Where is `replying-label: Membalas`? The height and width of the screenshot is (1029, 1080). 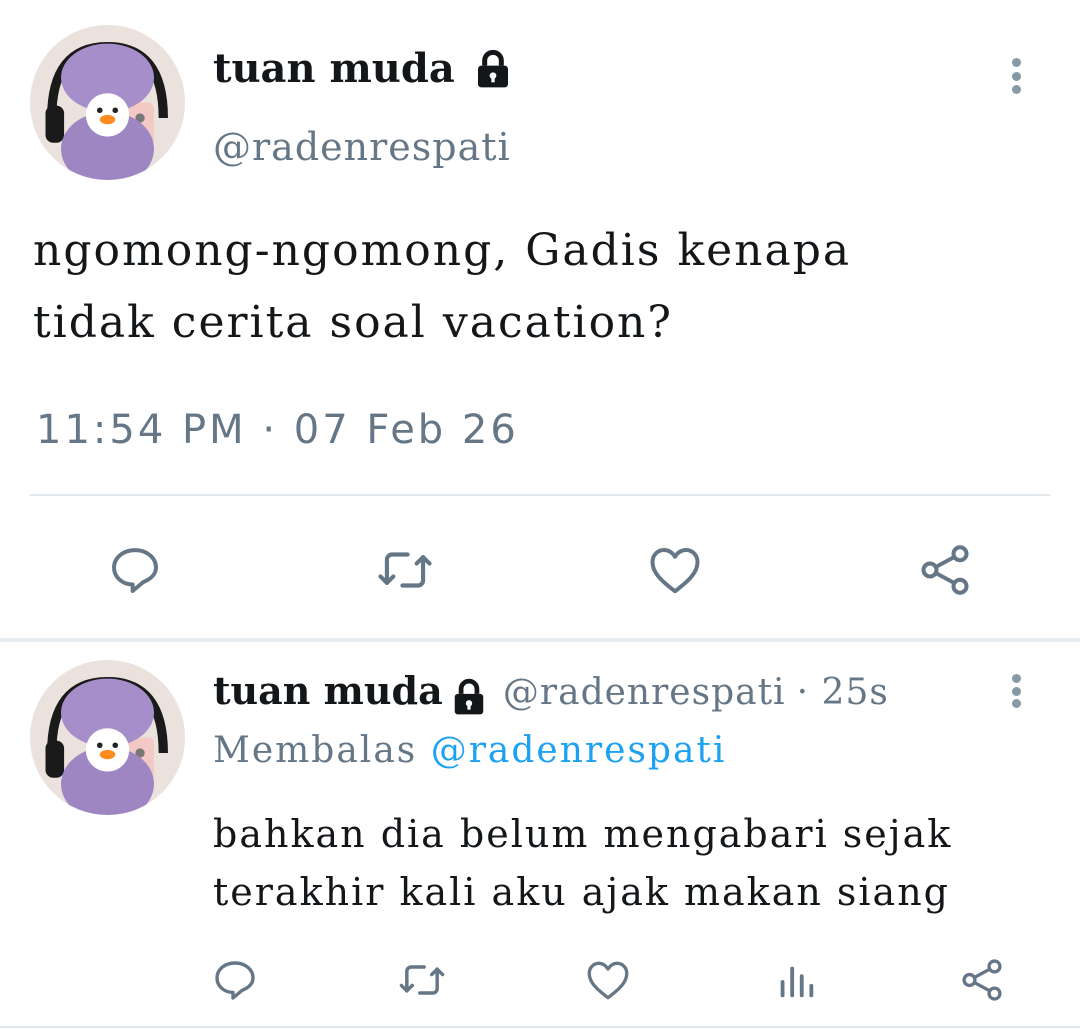 replying-label: Membalas is located at coordinates (315, 750).